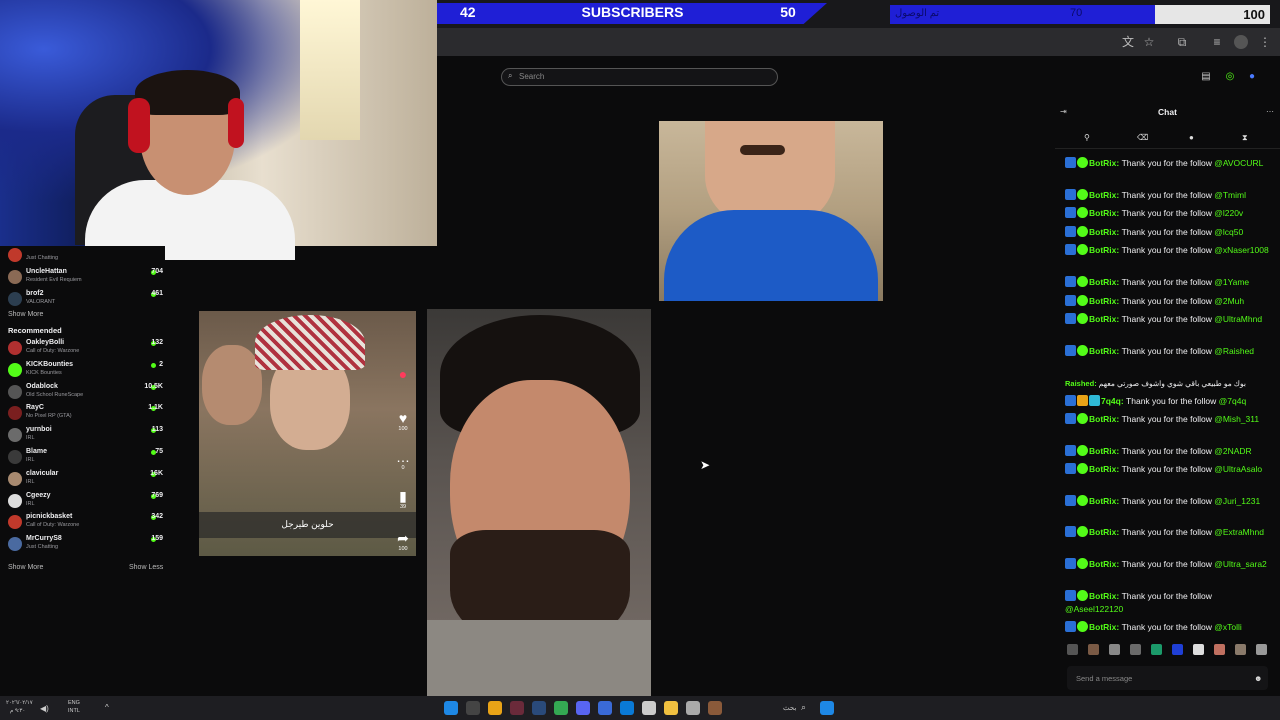 This screenshot has width=1280, height=720. What do you see at coordinates (1182, 42) in the screenshot?
I see `extensions-icon: ⧉` at bounding box center [1182, 42].